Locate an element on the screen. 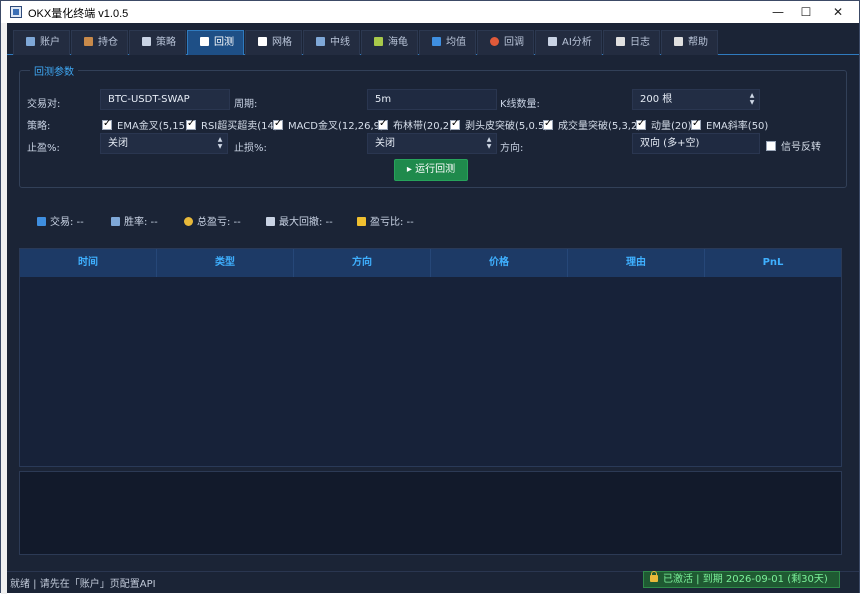 This screenshot has width=860, height=594. strategy-checkbox-macd: MACD金叉(12,26,9) is located at coordinates (328, 124).